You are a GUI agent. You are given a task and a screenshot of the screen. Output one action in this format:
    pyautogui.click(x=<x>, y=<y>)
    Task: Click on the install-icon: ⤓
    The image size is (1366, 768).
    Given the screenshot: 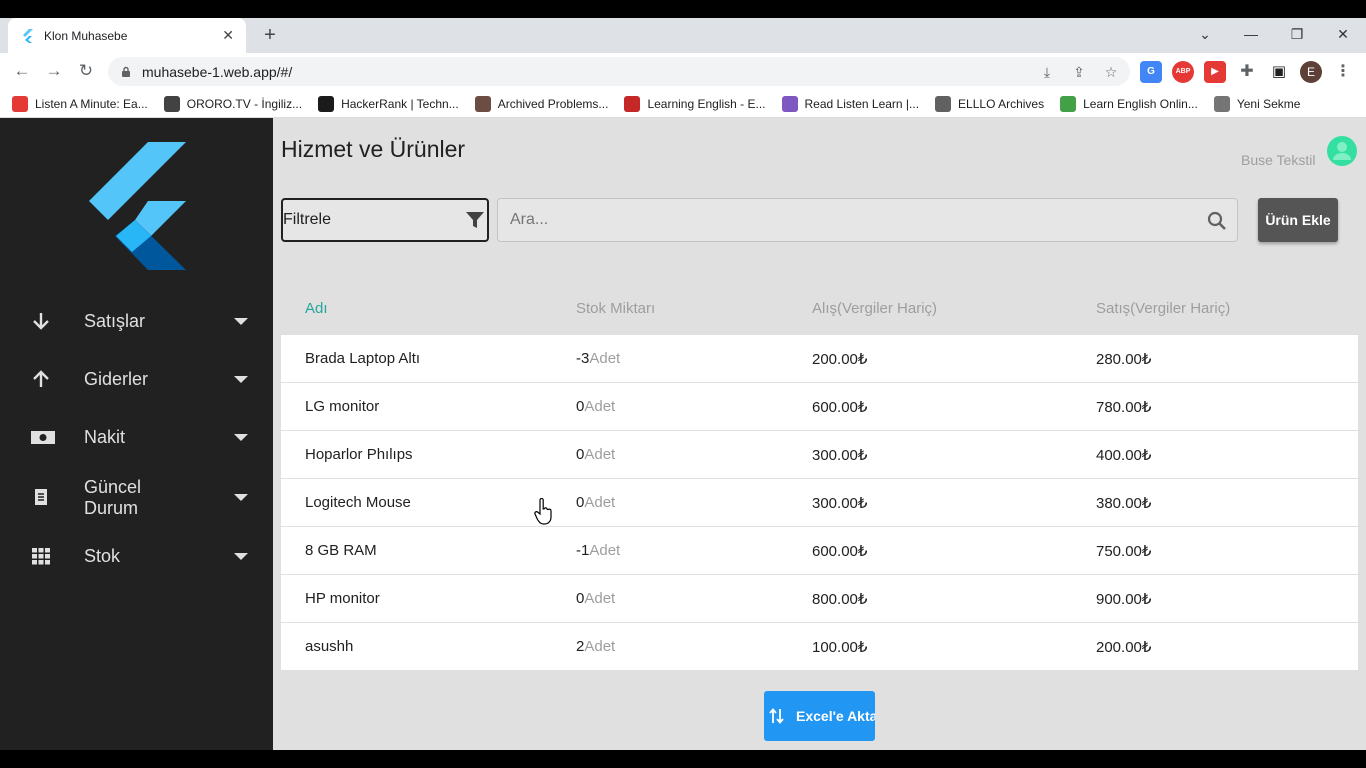 What is the action you would take?
    pyautogui.click(x=1047, y=72)
    